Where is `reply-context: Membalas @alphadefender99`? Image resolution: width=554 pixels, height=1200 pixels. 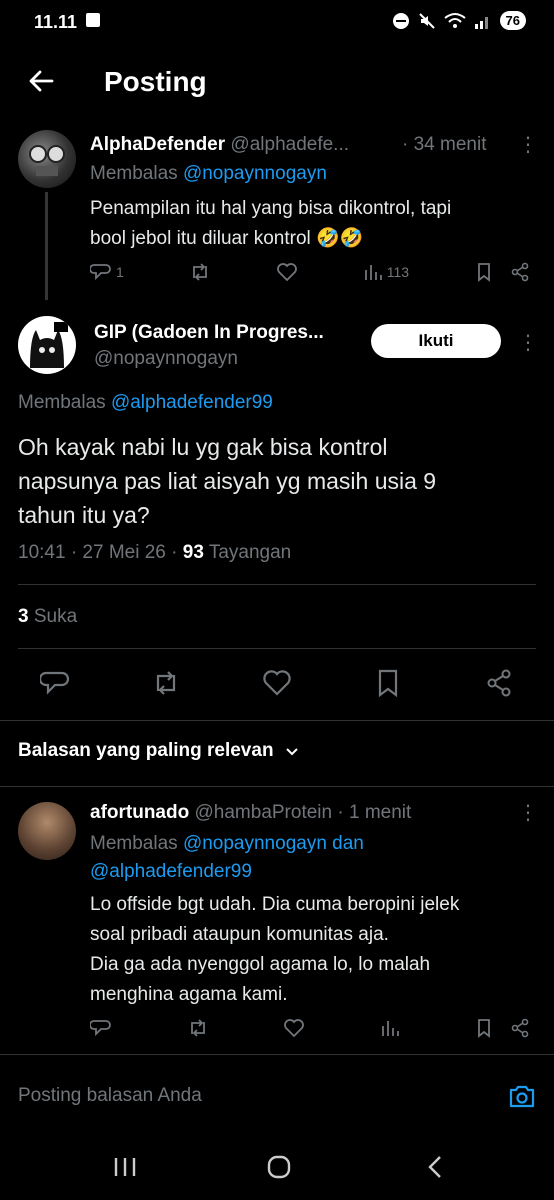 reply-context: Membalas @alphadefender99 is located at coordinates (145, 403).